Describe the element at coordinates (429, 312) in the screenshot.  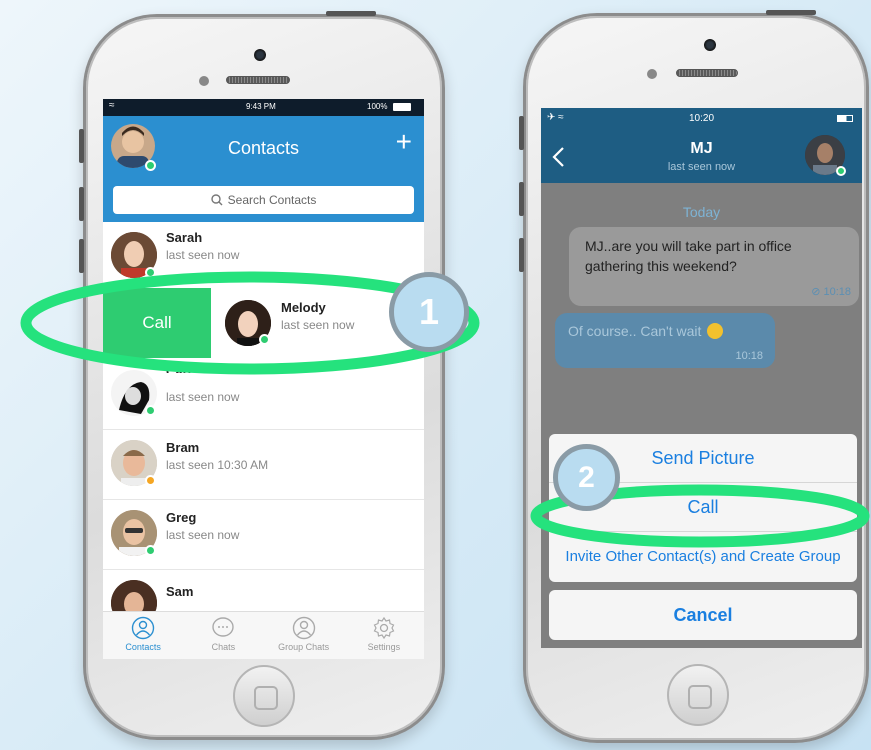
I see `step-badge-1: 1` at that location.